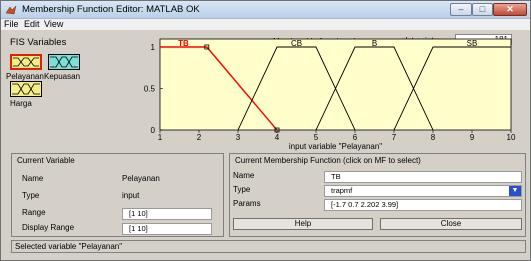  I want to click on x-tick-label: 6, so click(355, 137).